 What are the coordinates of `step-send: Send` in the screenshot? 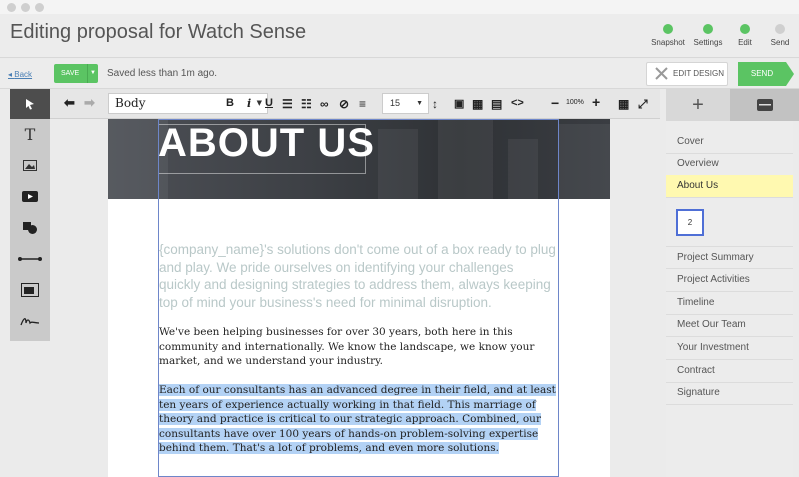 It's located at (780, 35).